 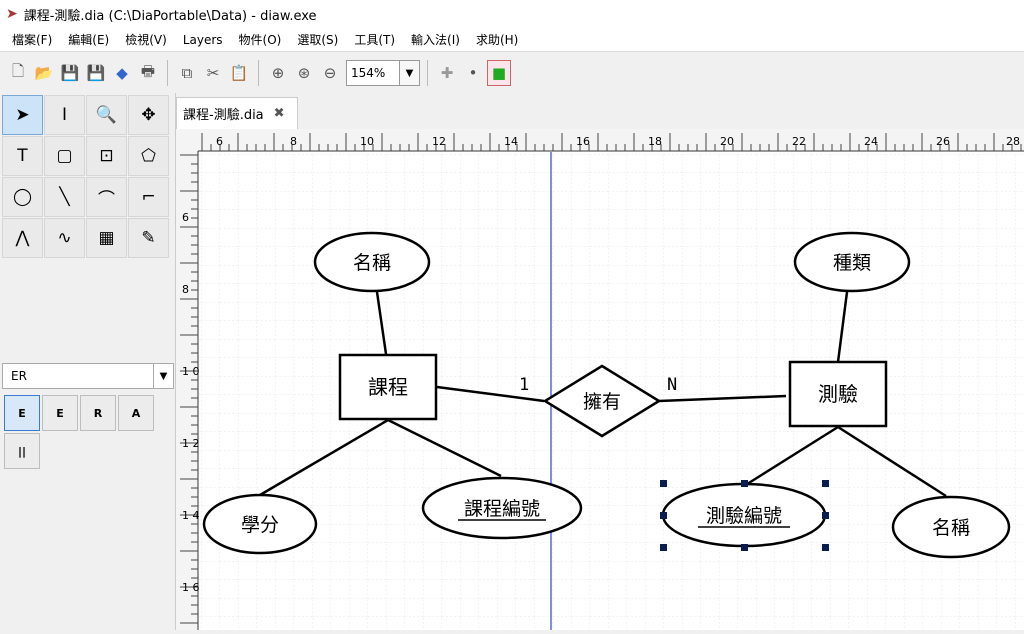 What do you see at coordinates (213, 73) in the screenshot?
I see `cut-icon: ✂` at bounding box center [213, 73].